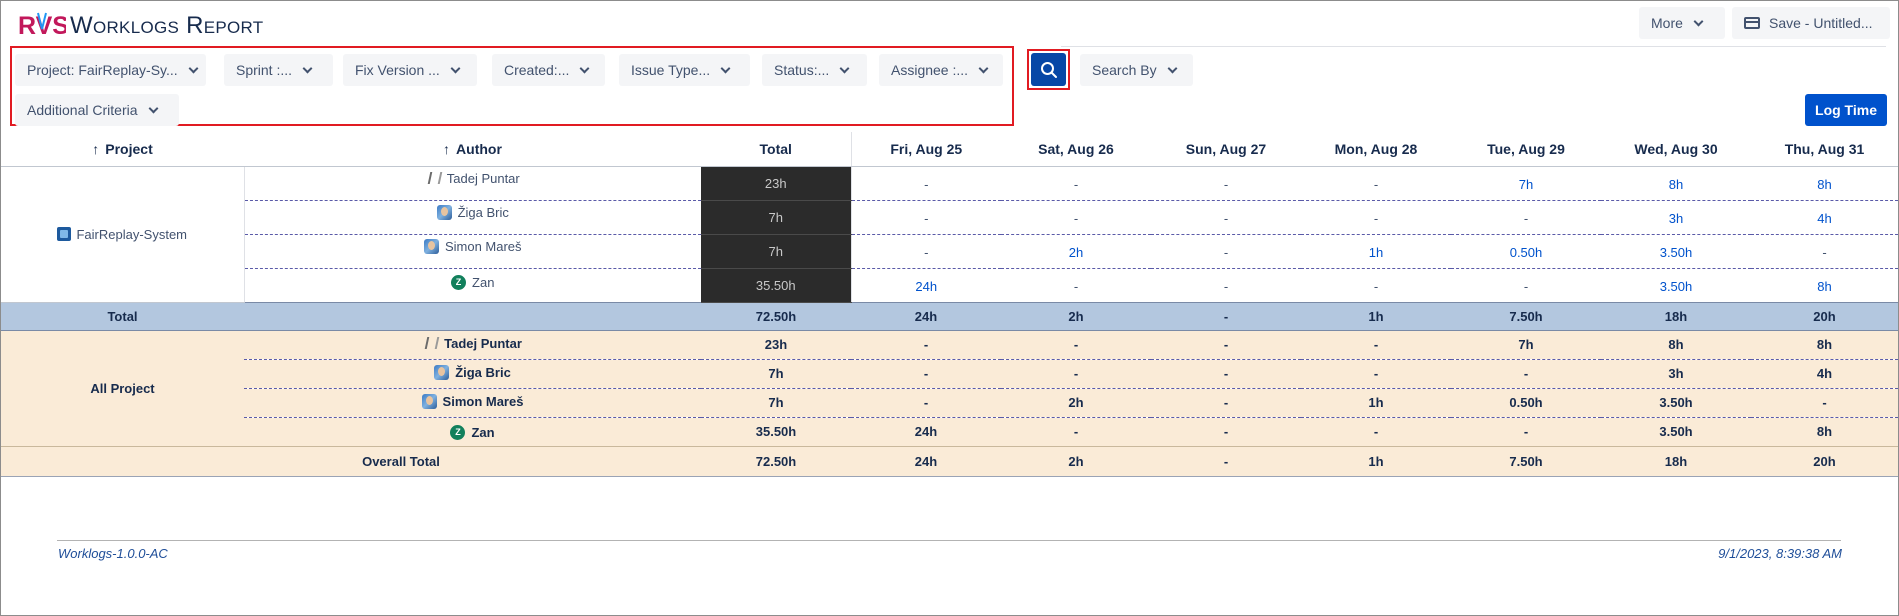 This screenshot has height=616, width=1899. Describe the element at coordinates (1526, 149) in the screenshot. I see `column-header-day: Tue, Aug 29` at that location.